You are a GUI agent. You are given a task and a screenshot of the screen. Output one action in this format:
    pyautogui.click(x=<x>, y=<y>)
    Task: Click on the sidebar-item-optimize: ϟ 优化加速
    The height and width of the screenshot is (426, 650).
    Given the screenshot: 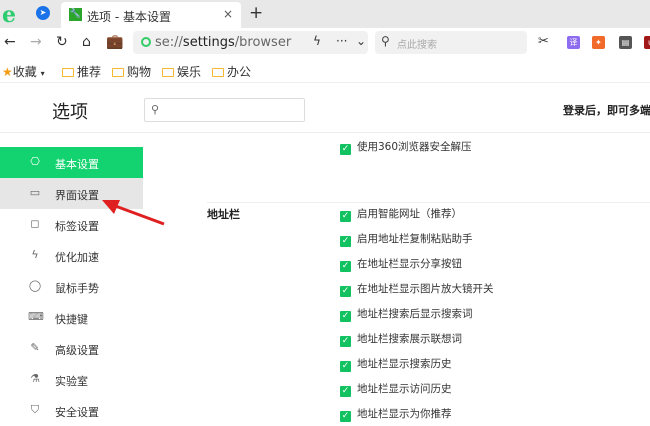 What is the action you would take?
    pyautogui.click(x=71, y=255)
    